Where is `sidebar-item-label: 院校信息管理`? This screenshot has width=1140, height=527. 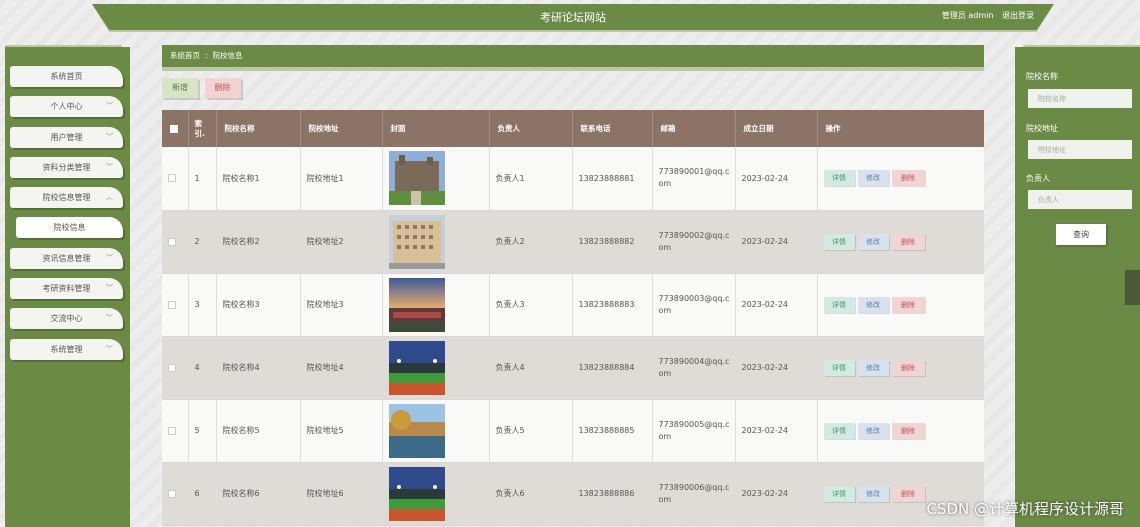
sidebar-item-label: 院校信息管理 is located at coordinates (66, 198).